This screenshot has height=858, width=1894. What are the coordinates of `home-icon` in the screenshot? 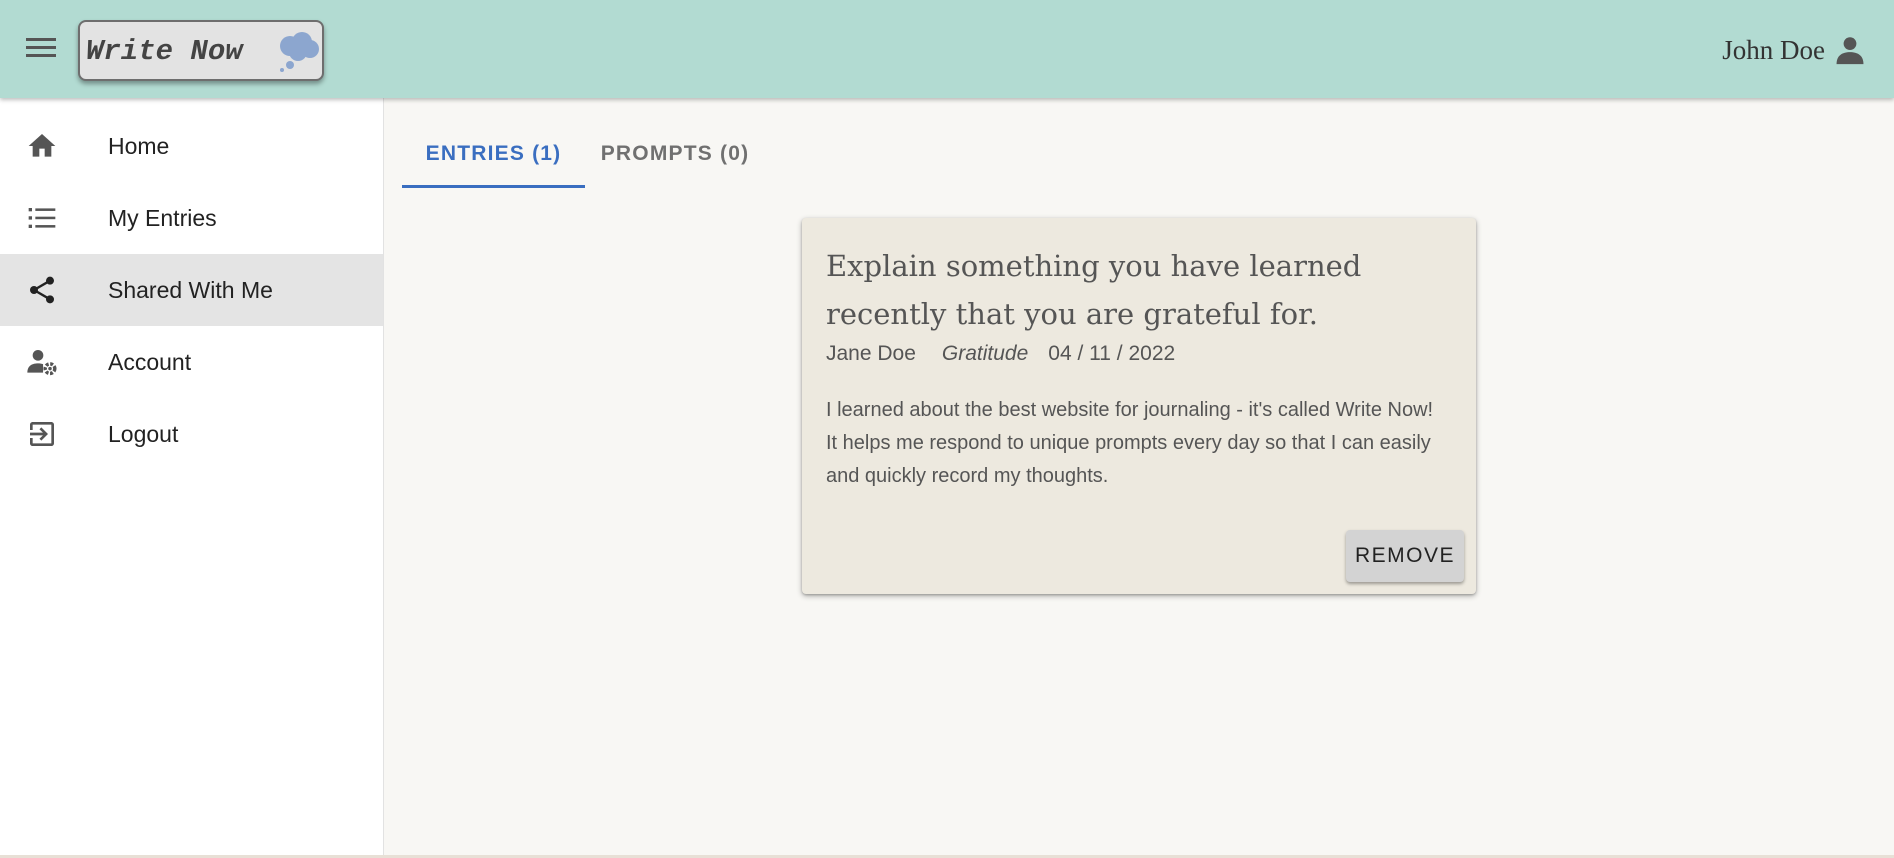 It's located at (42, 145).